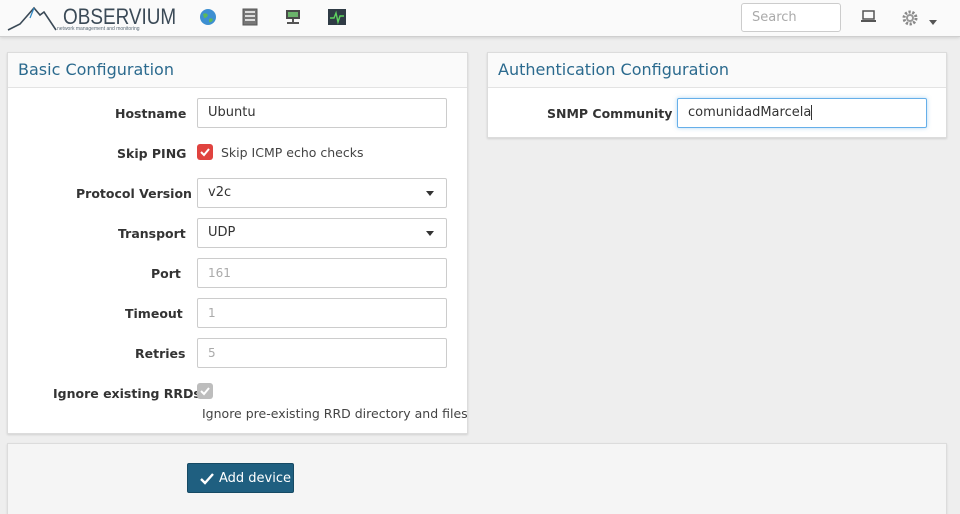  I want to click on ignore-rrds-label: Ignore existing RRDs, so click(127, 393).